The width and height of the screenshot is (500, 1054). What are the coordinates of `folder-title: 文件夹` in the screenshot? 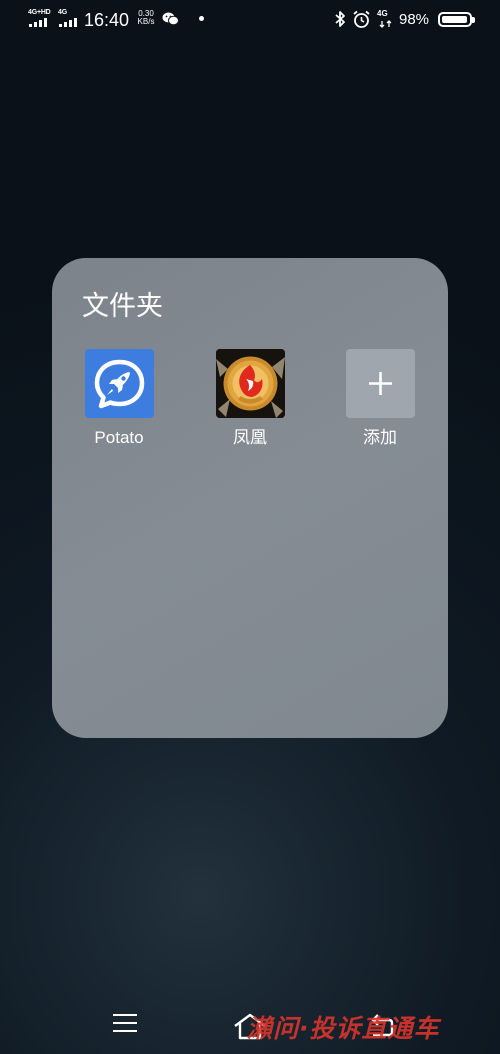 It's located at (122, 307).